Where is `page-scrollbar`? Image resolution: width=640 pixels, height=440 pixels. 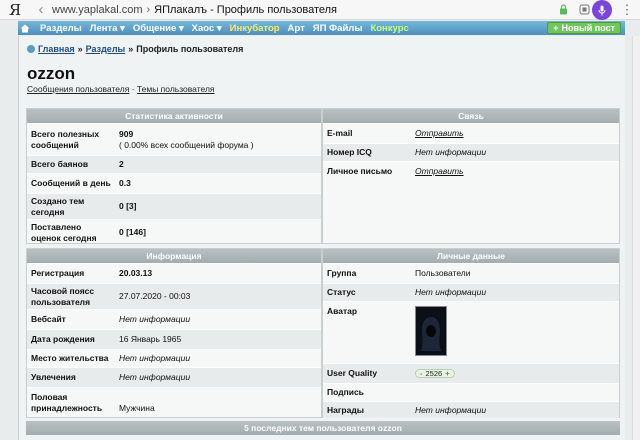
page-scrollbar is located at coordinates (636, 238).